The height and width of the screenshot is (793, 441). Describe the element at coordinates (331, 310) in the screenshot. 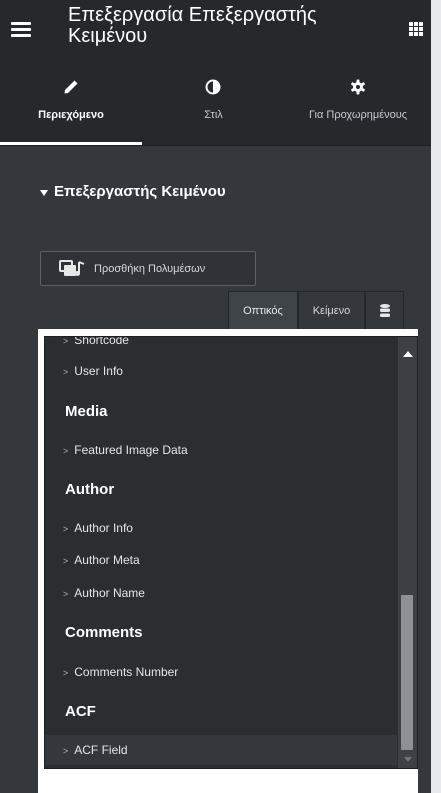

I see `tab-text: Κείμενο` at that location.